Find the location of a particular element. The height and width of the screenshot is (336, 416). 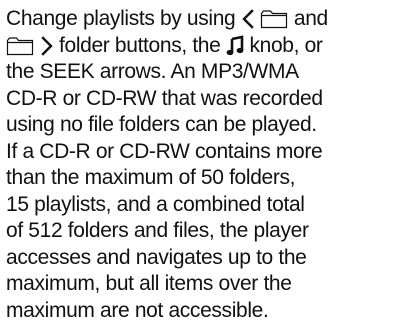

text-fragment: knob, or is located at coordinates (286, 45).